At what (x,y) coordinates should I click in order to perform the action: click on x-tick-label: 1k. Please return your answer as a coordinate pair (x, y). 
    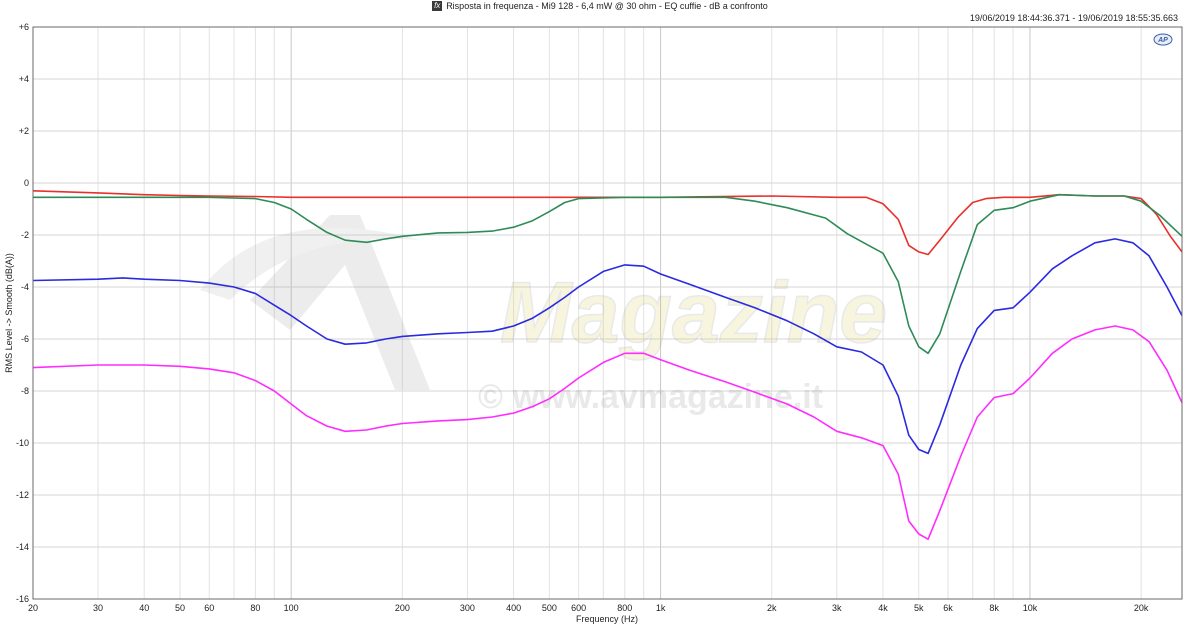
    Looking at the image, I should click on (661, 608).